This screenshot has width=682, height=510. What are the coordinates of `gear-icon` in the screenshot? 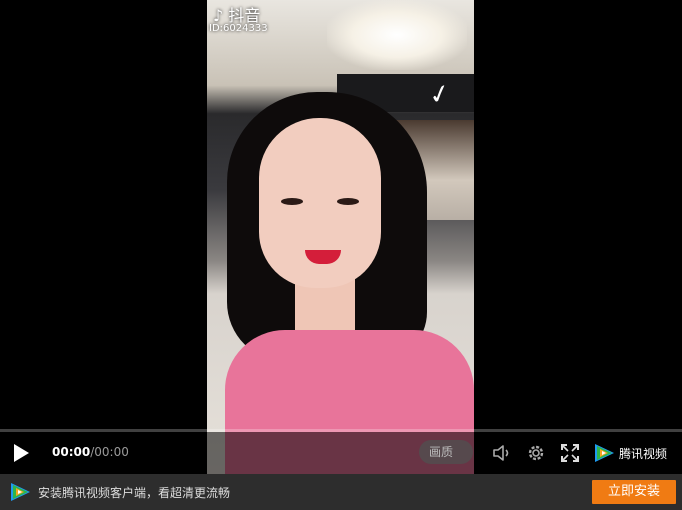 It's located at (536, 453).